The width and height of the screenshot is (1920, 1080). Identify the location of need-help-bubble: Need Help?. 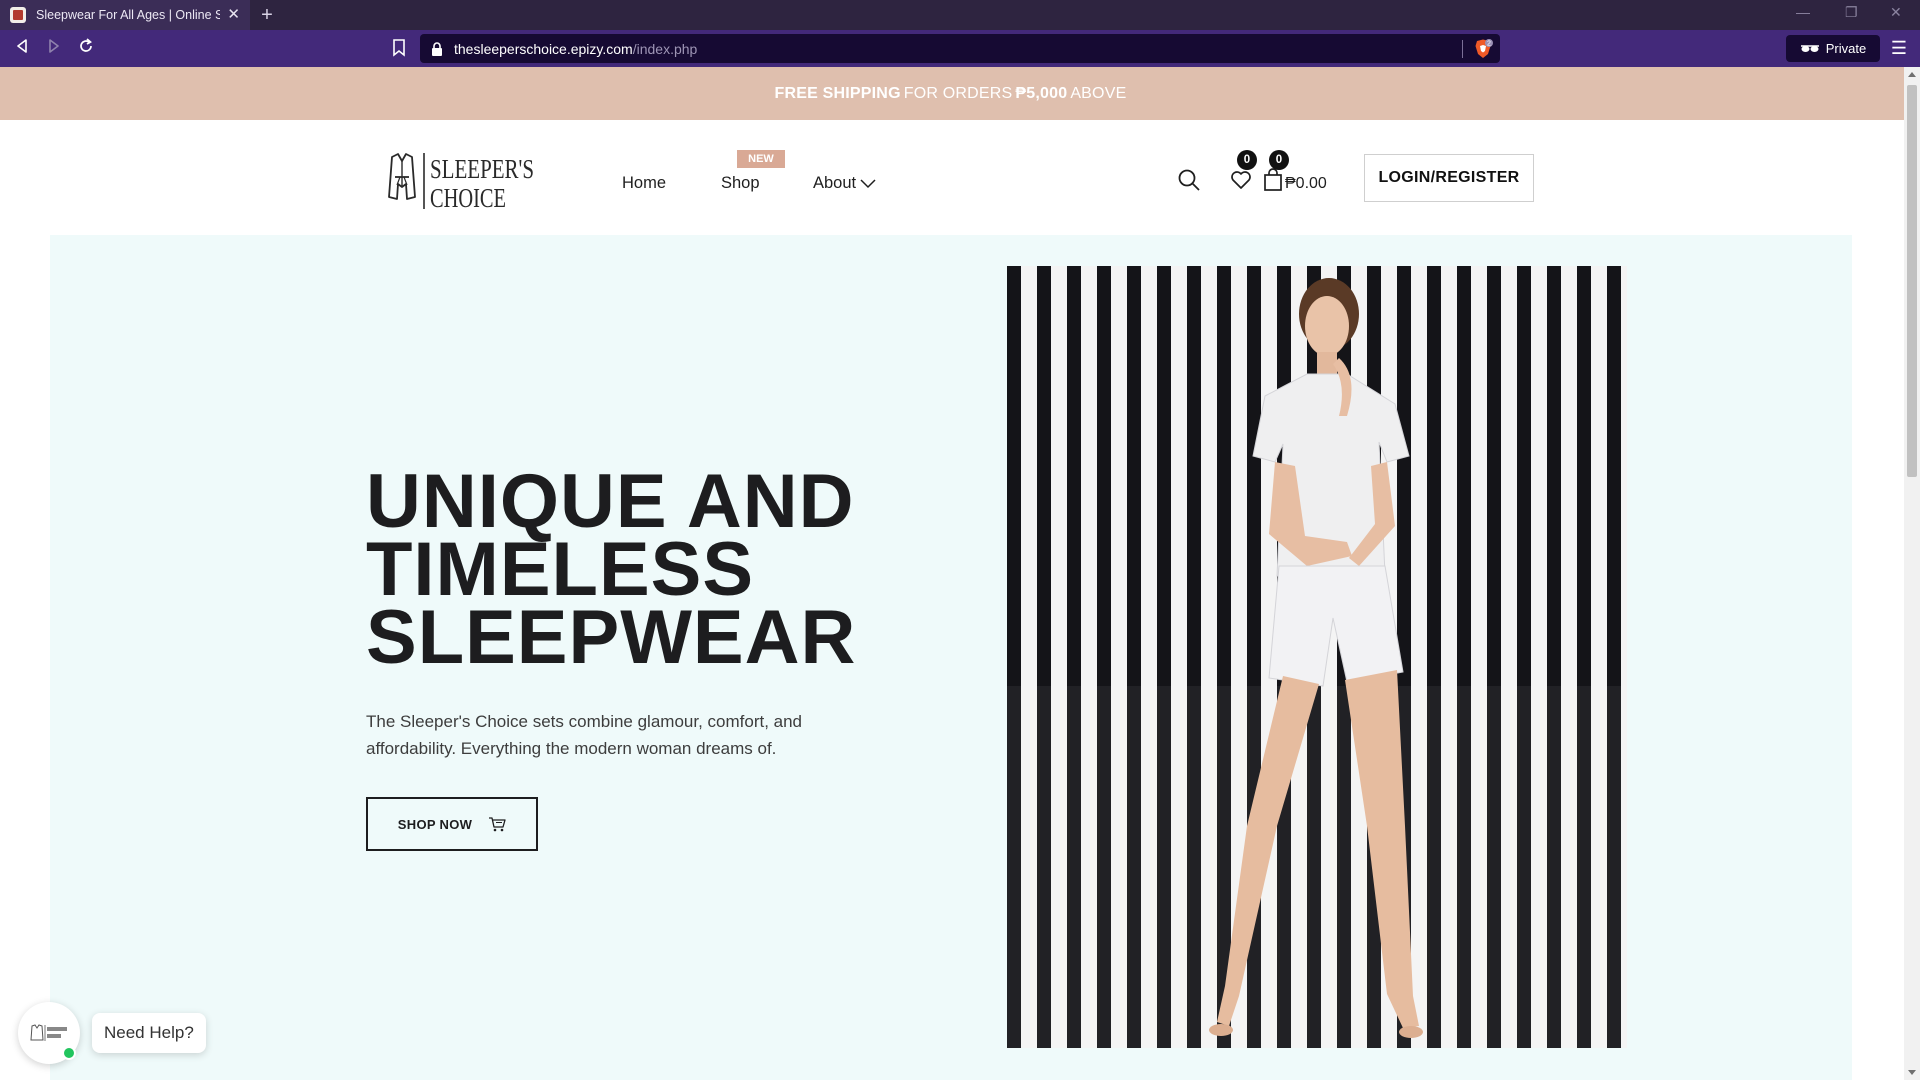
(149, 1033).